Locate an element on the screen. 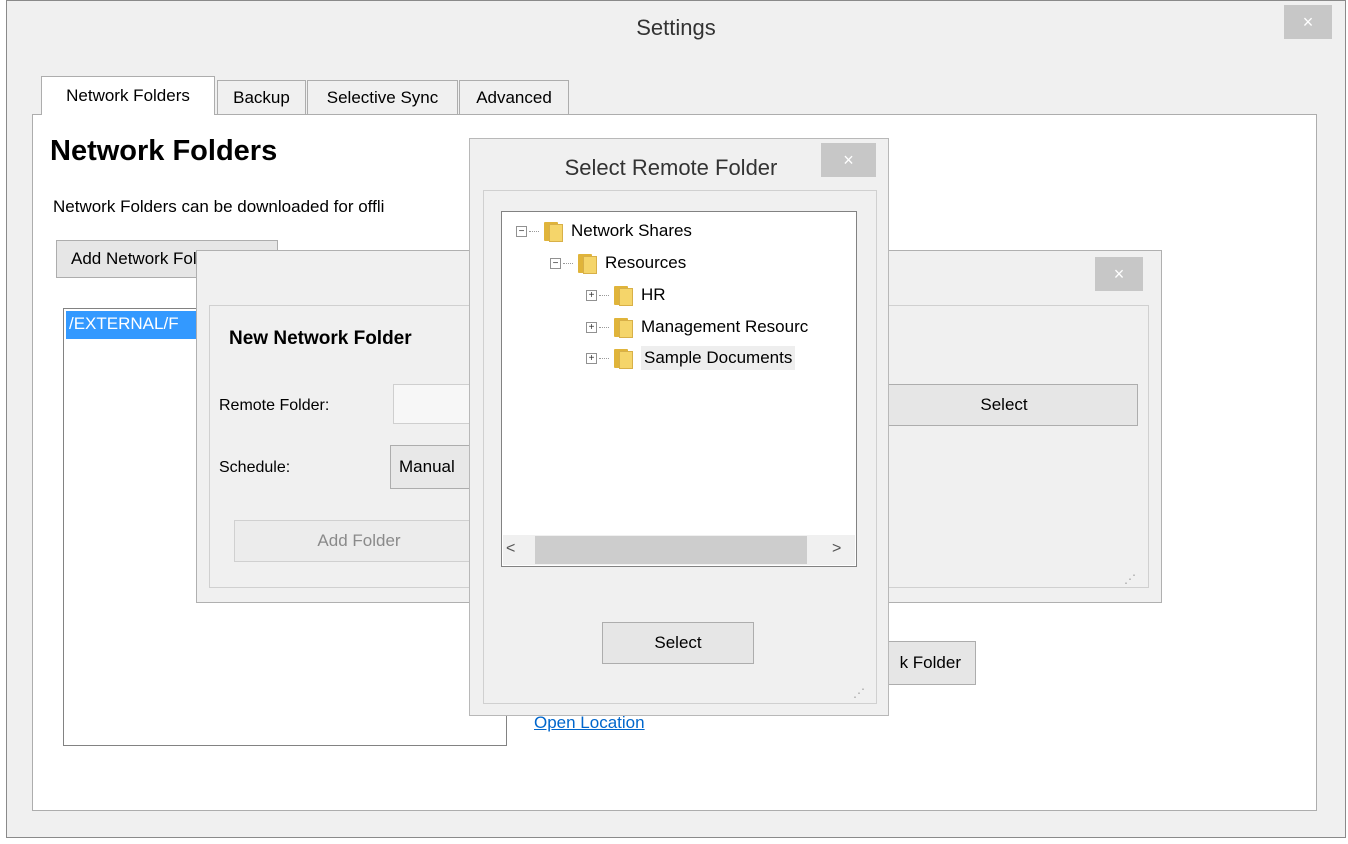 The height and width of the screenshot is (844, 1348). tree-node-hr: + HR is located at coordinates (626, 295).